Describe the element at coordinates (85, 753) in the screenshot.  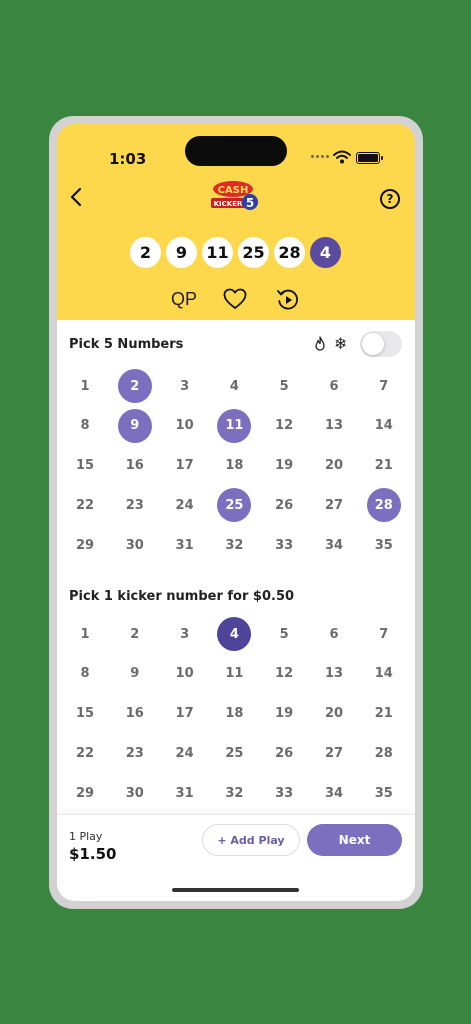
I see `kicker-number-cell: 22` at that location.